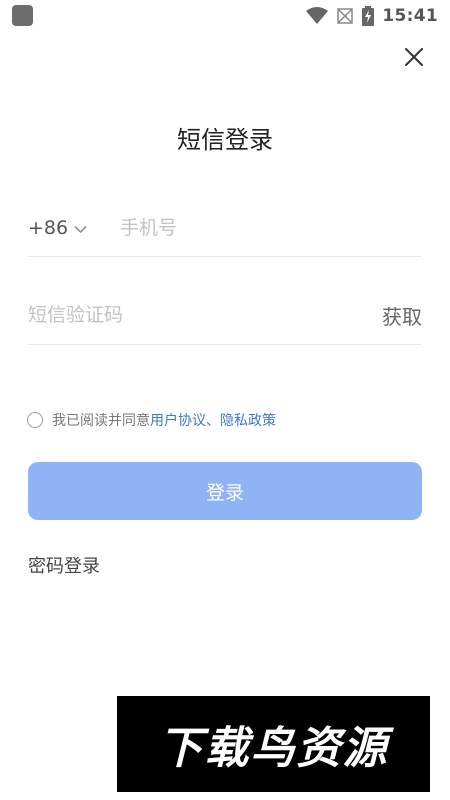 Image resolution: width=450 pixels, height=800 pixels. Describe the element at coordinates (48, 228) in the screenshot. I see `country-code-label: +86` at that location.